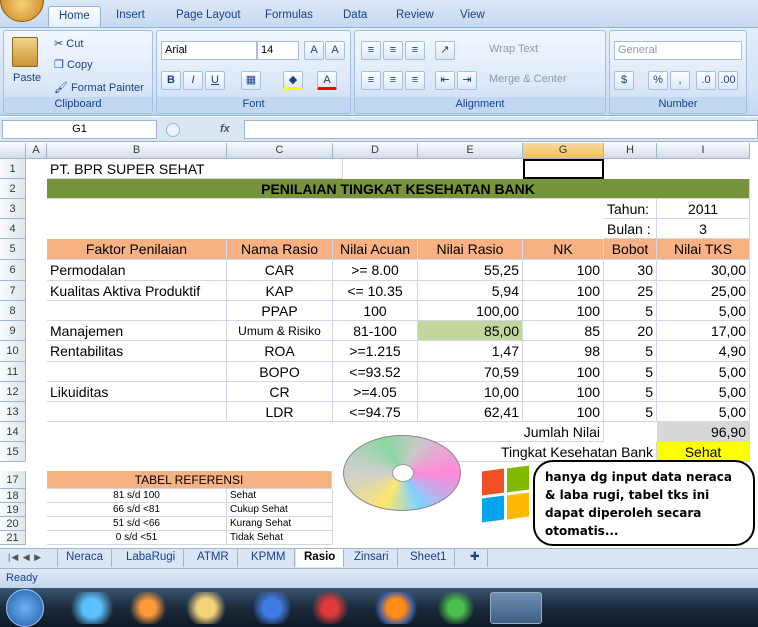  What do you see at coordinates (415, 50) in the screenshot?
I see `align-bottom-icon: ≡` at bounding box center [415, 50].